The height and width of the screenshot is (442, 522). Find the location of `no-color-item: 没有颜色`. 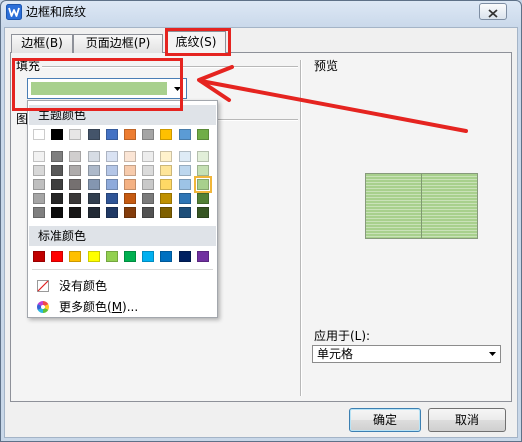

no-color-item: 没有颜色 is located at coordinates (122, 286).